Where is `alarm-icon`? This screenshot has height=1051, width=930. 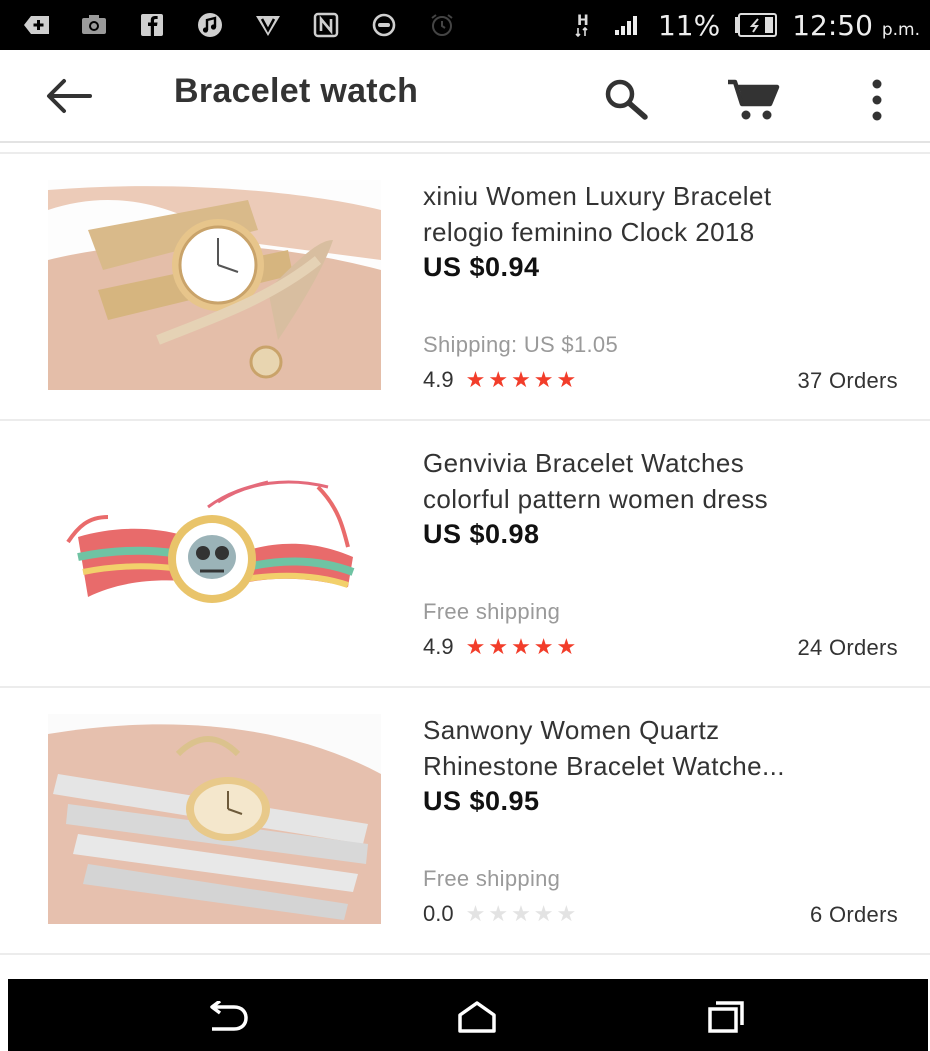
alarm-icon is located at coordinates (442, 25).